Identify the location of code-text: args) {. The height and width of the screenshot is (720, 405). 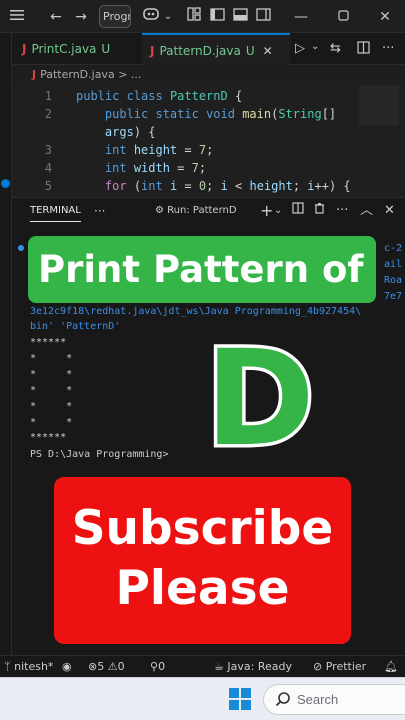
(116, 132).